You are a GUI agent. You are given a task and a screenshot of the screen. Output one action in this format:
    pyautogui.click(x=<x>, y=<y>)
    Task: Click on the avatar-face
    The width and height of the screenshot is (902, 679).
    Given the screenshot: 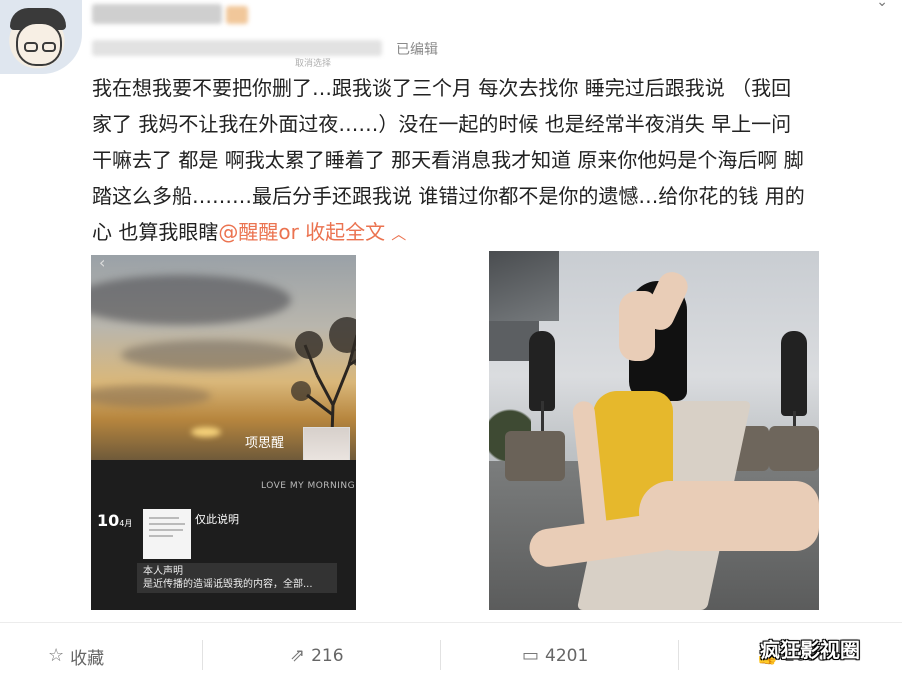 What is the action you would take?
    pyautogui.click(x=39, y=44)
    